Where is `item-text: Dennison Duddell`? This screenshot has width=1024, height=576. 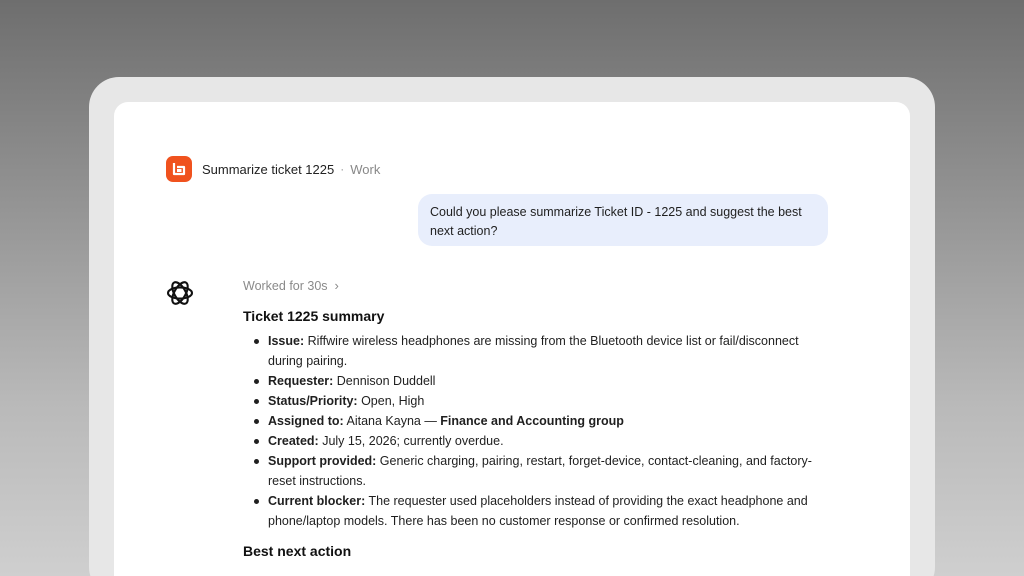 item-text: Dennison Duddell is located at coordinates (384, 381).